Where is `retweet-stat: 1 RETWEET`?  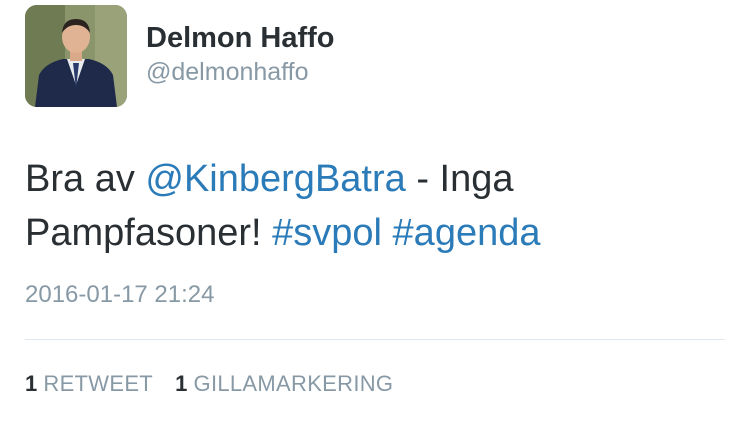 retweet-stat: 1 RETWEET is located at coordinates (89, 384).